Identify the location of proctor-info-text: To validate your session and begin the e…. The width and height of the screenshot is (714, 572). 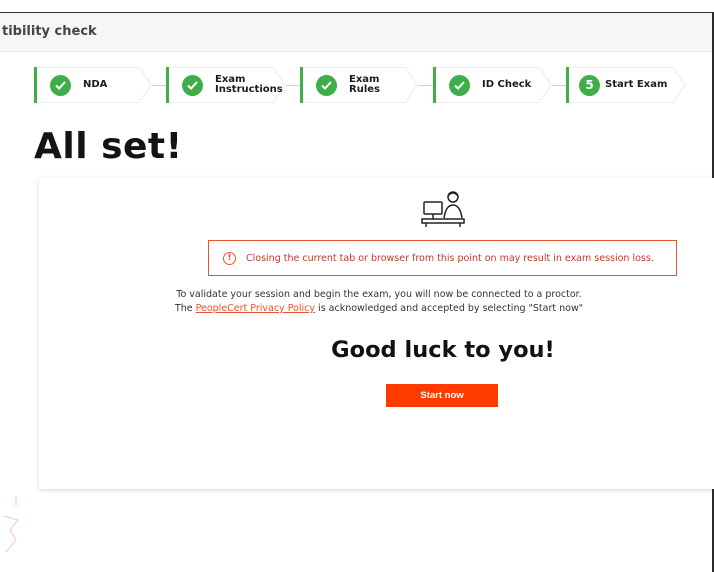
(379, 294).